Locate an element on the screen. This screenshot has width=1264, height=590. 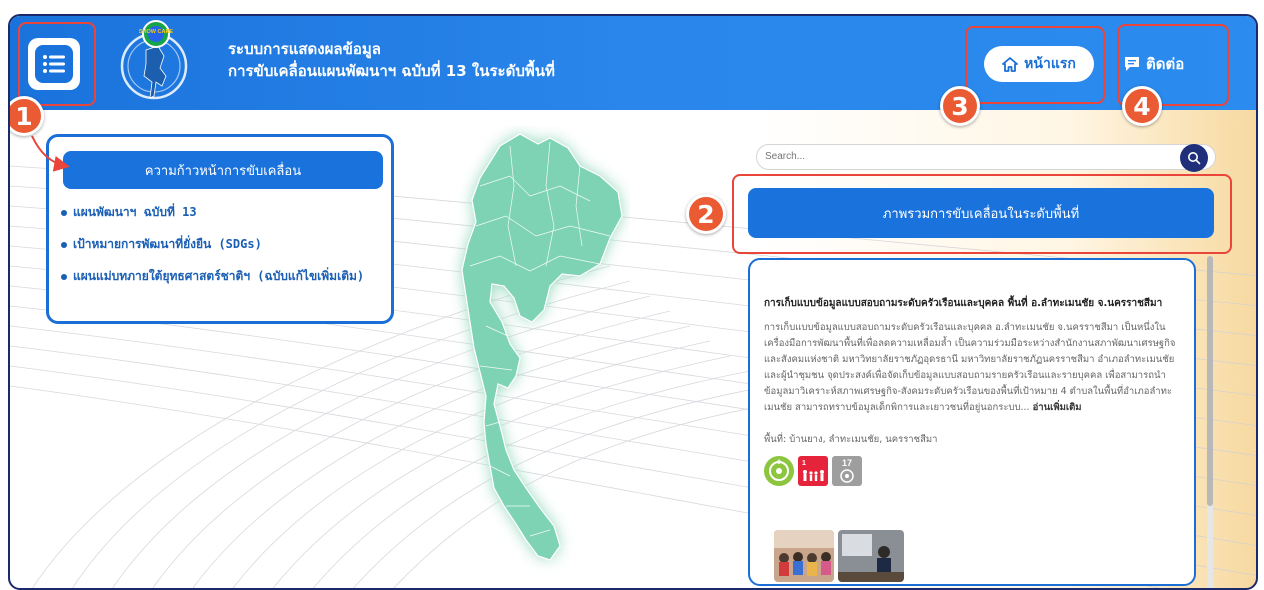
menu-item-sdgs: เป้าหมายการพัฒนาที่ยั่งยืน (SDGs) is located at coordinates (161, 244).